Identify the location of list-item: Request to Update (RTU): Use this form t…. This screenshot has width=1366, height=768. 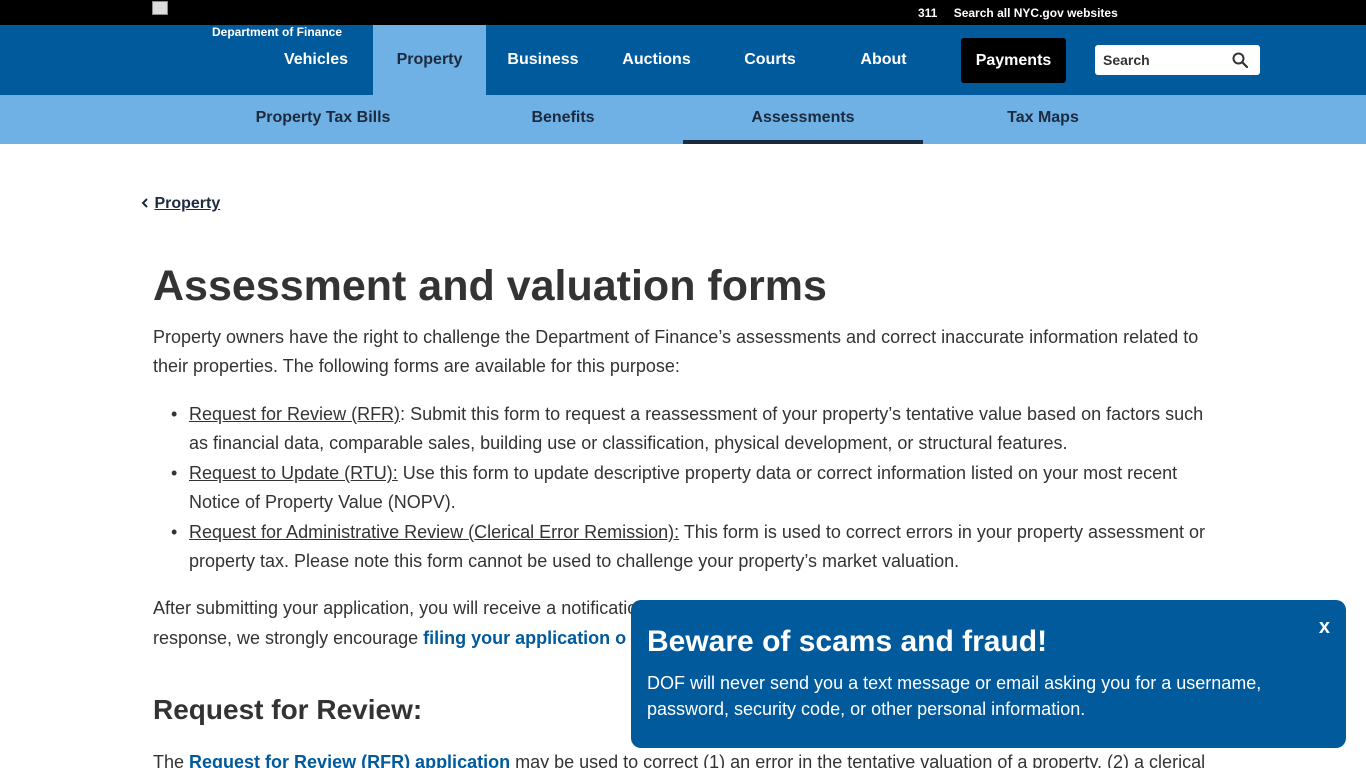
(690, 488).